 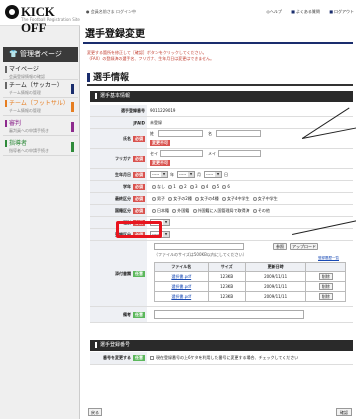 What do you see at coordinates (238, 133) in the screenshot?
I see `name-mei-input` at bounding box center [238, 133].